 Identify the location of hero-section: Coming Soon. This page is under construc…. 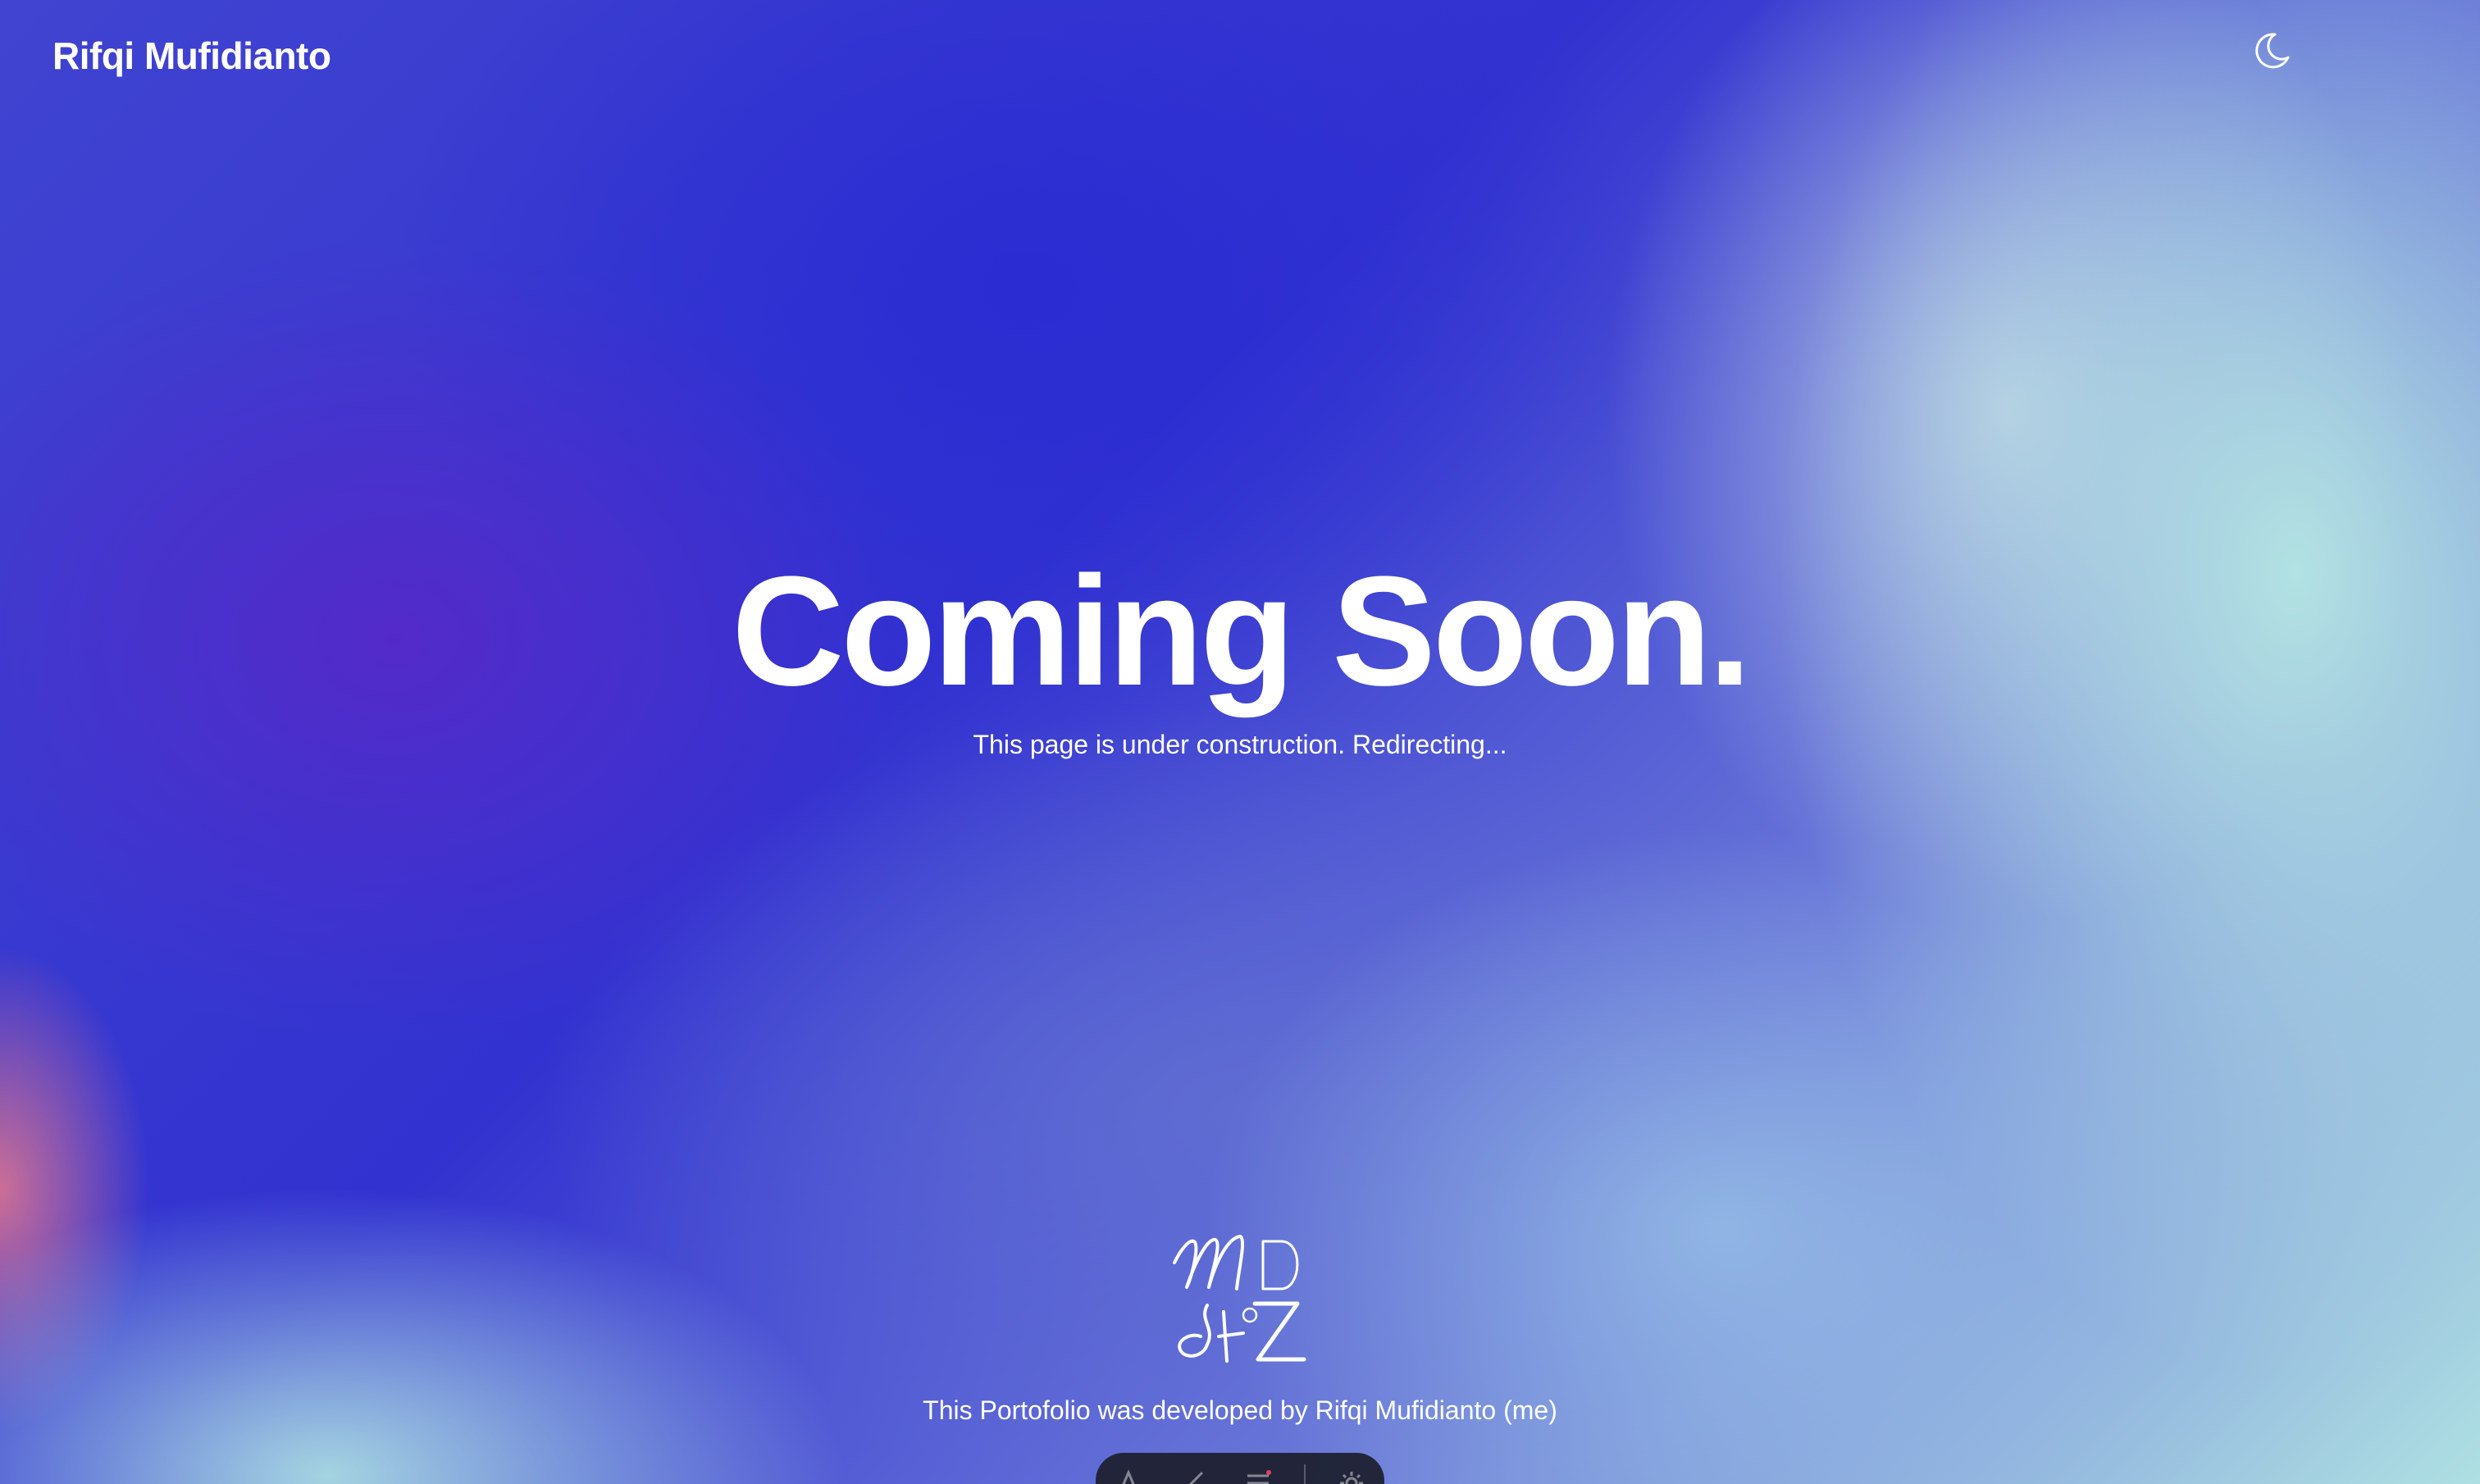
(1240, 655).